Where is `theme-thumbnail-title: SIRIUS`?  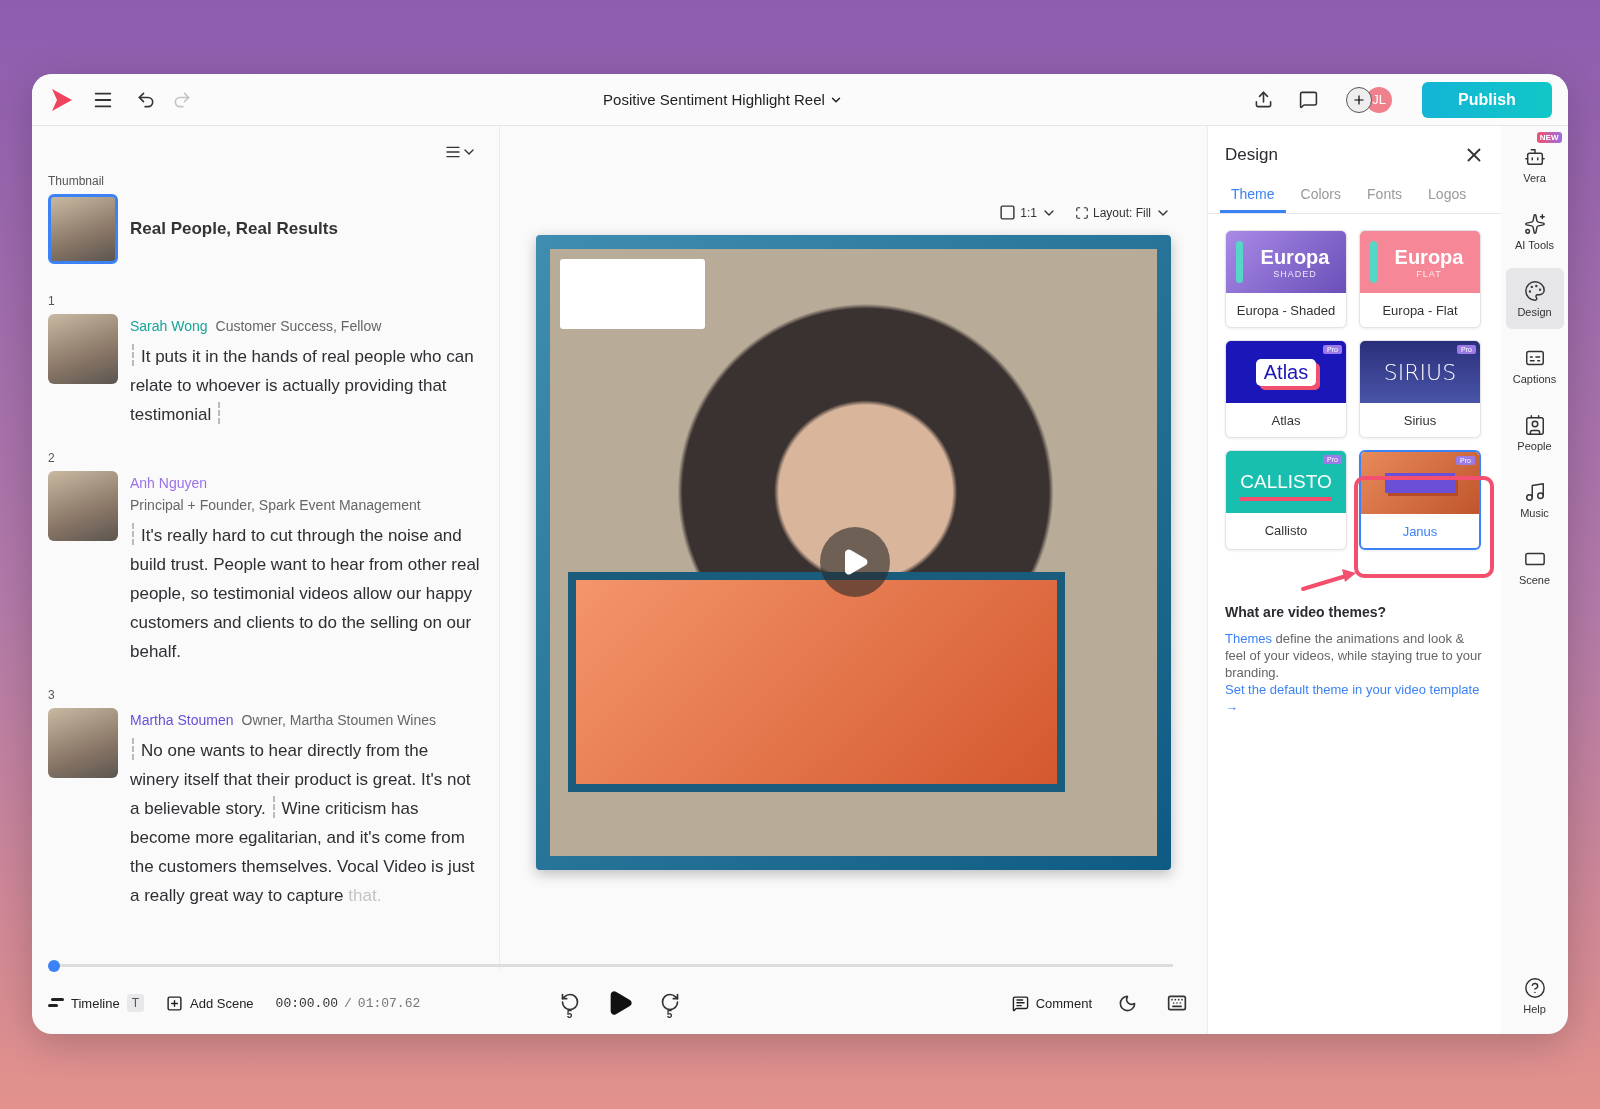
theme-thumbnail-title: SIRIUS is located at coordinates (1420, 372).